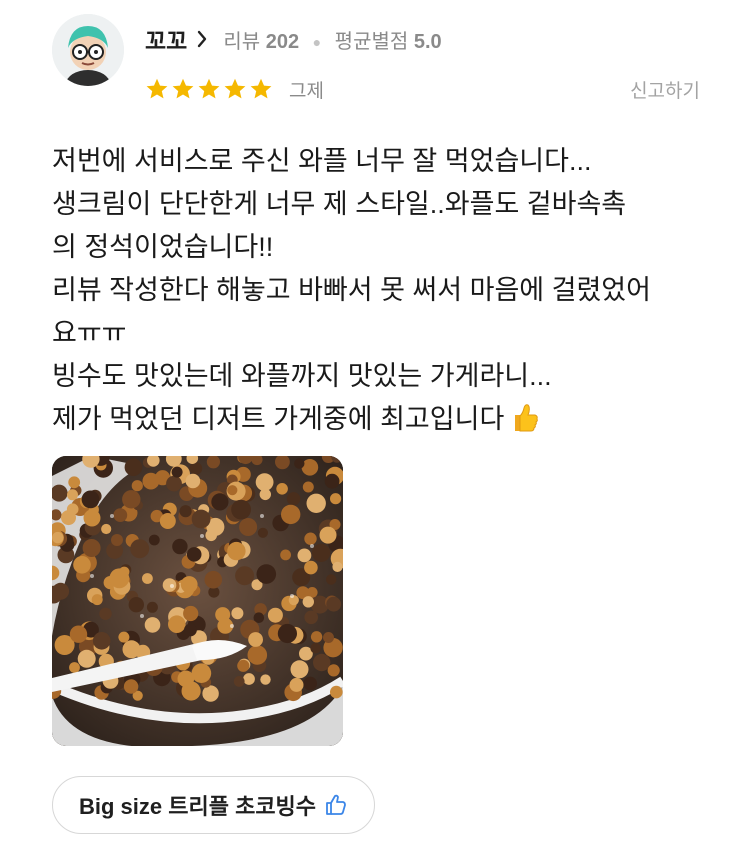 Image resolution: width=754 pixels, height=854 pixels. I want to click on reviewer-nickname: 꼬꼬, so click(166, 39).